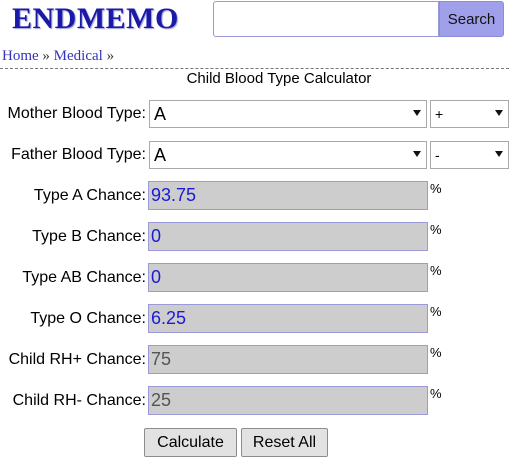  What do you see at coordinates (76, 113) in the screenshot?
I see `mother-blood-type-label: Mother Blood Type:` at bounding box center [76, 113].